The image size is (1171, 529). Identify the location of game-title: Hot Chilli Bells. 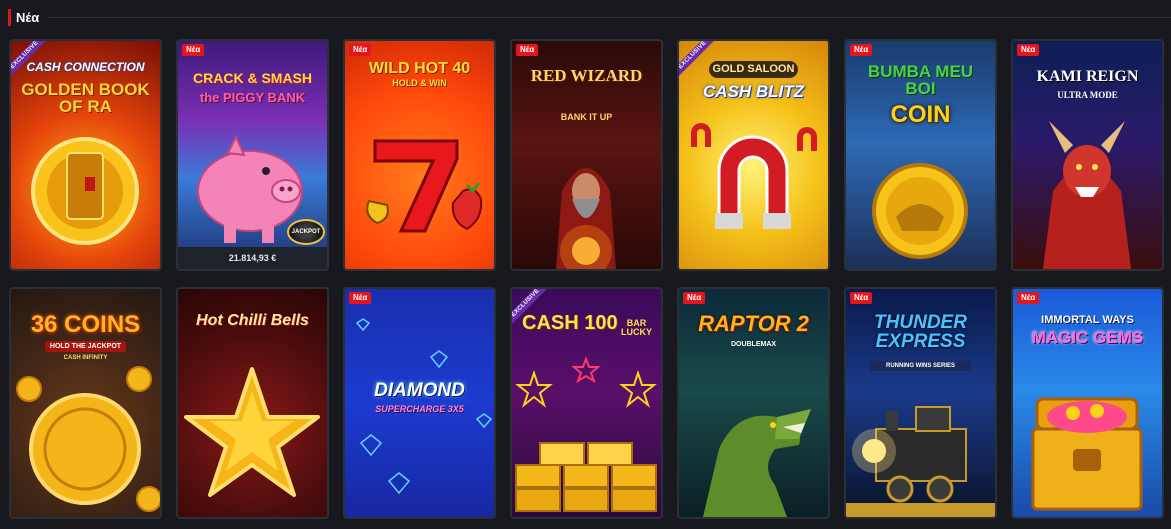
(252, 320).